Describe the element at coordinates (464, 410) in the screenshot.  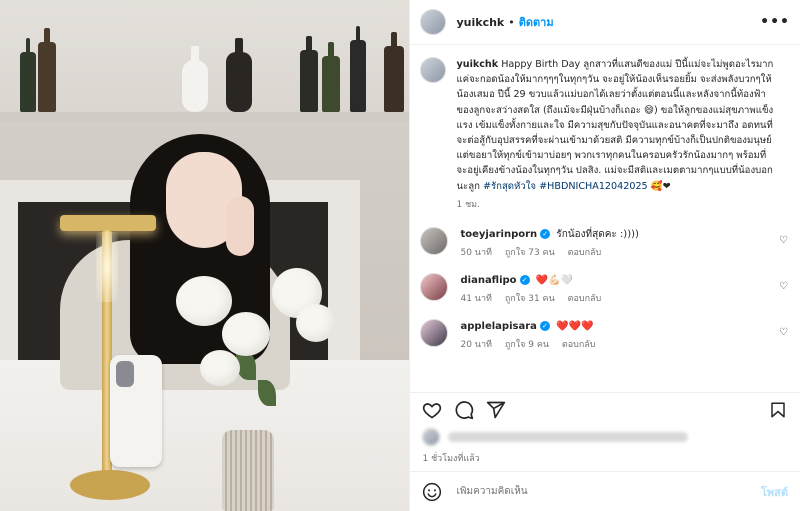
I see `comment-icon` at that location.